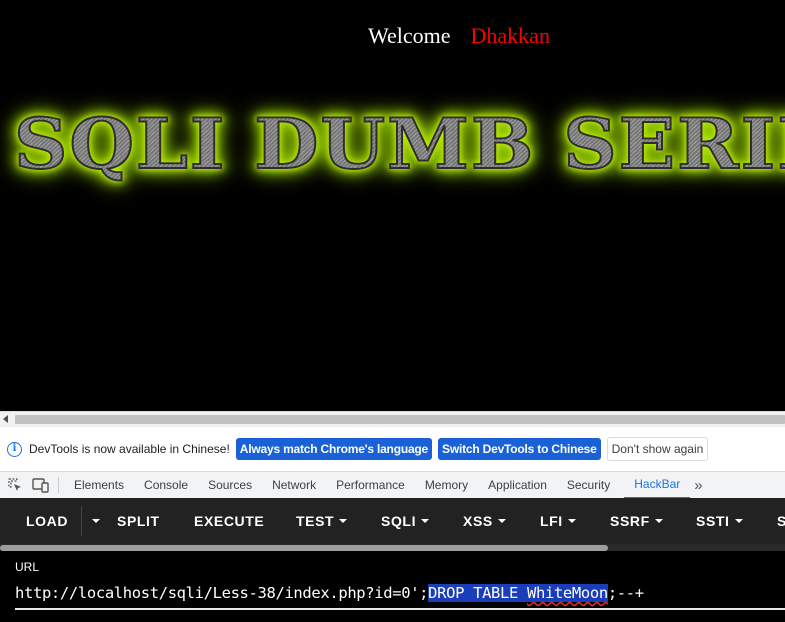 The image size is (785, 622). Describe the element at coordinates (588, 485) in the screenshot. I see `tab-security: Security` at that location.